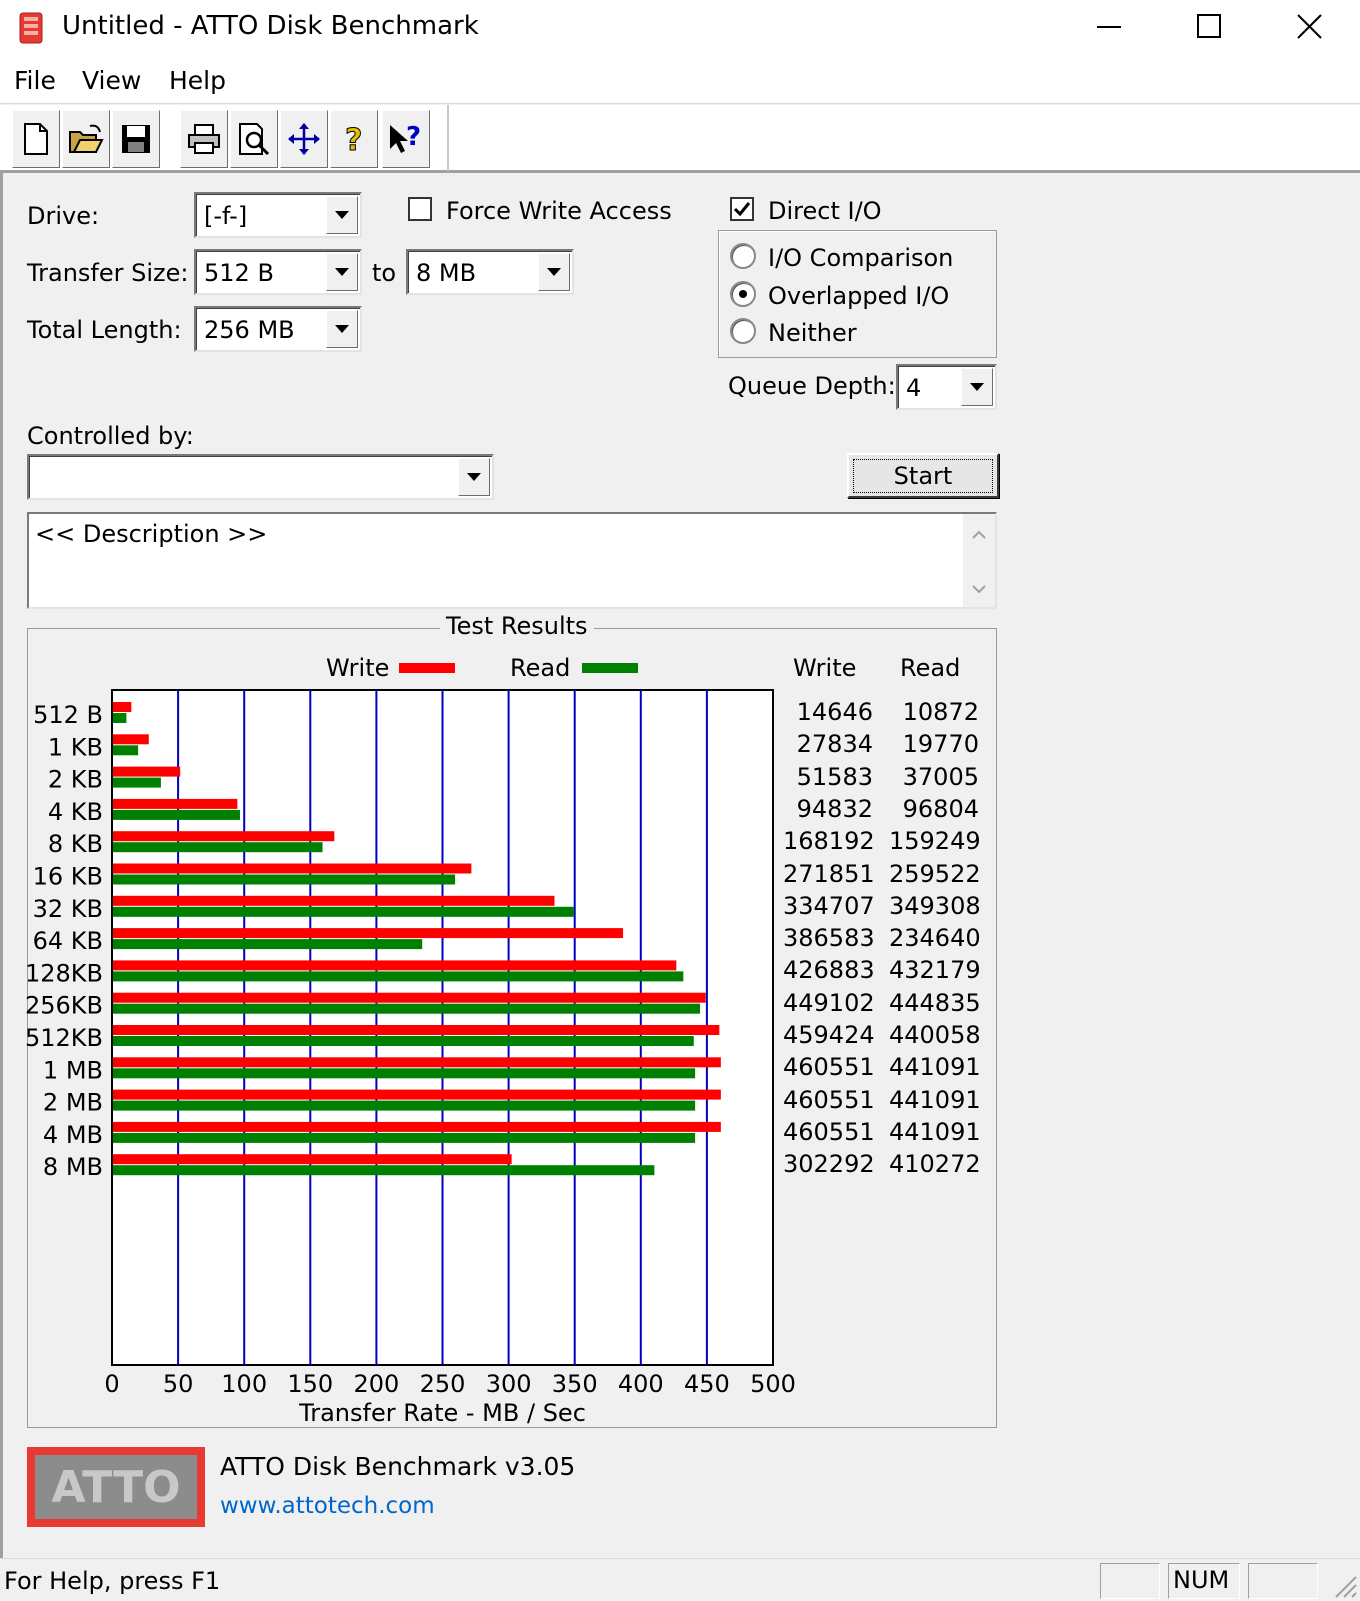 This screenshot has height=1601, width=1360. What do you see at coordinates (278, 215) in the screenshot?
I see `drive-select: [-f-]` at bounding box center [278, 215].